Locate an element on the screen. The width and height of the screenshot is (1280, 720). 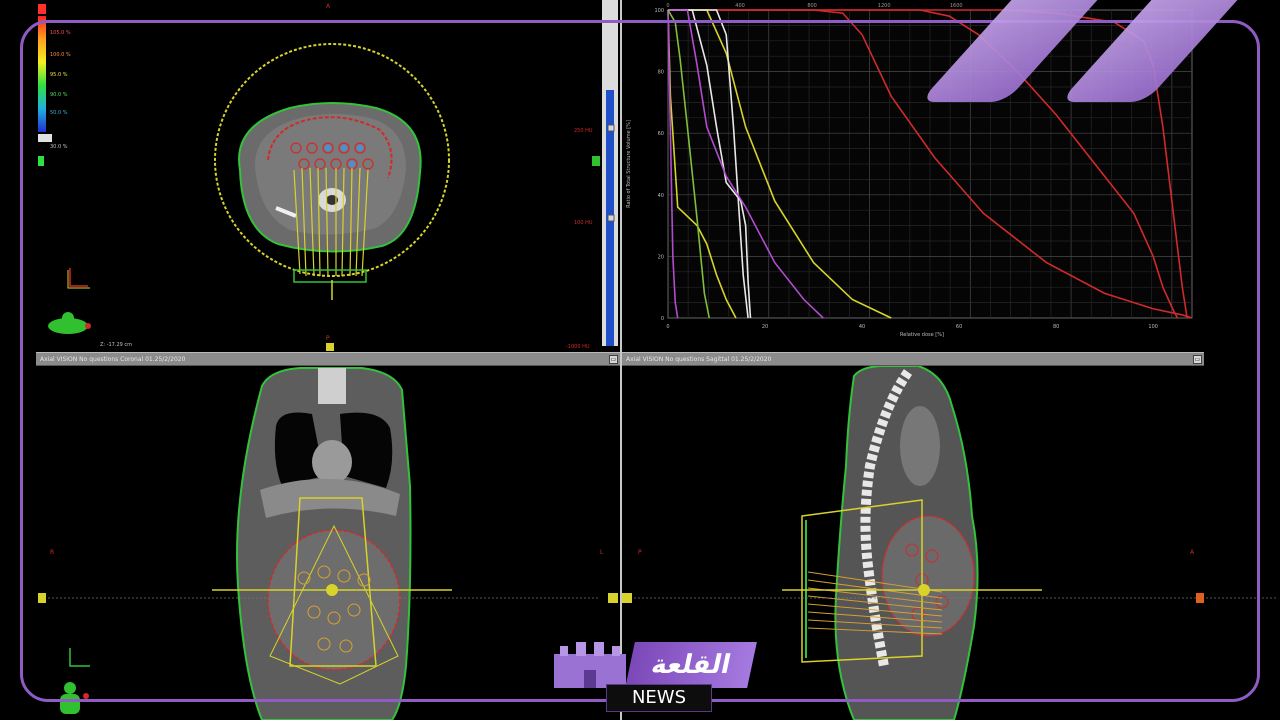
dvh-y-tick-label: 100 is located at coordinates (659, 11).